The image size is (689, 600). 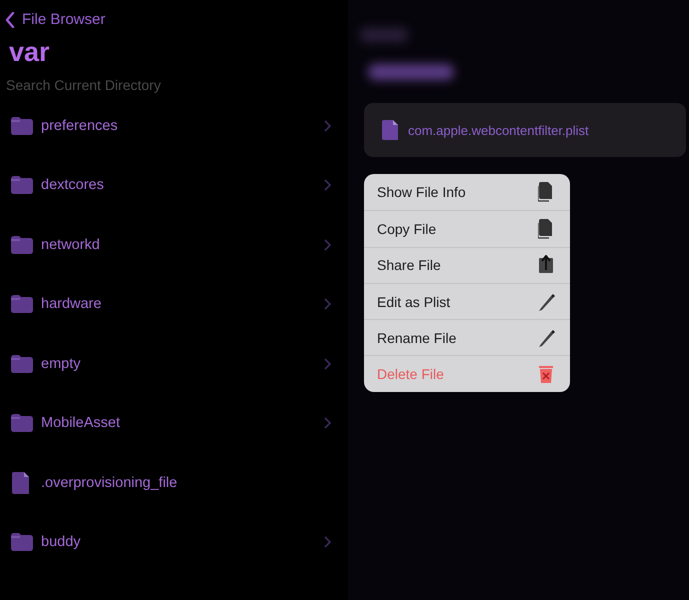 What do you see at coordinates (182, 185) in the screenshot?
I see `file-name: dextcores` at bounding box center [182, 185].